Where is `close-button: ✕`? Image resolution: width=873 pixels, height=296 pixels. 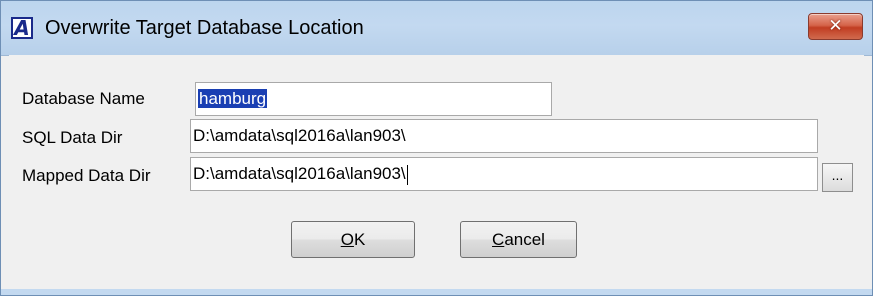 close-button: ✕ is located at coordinates (835, 26).